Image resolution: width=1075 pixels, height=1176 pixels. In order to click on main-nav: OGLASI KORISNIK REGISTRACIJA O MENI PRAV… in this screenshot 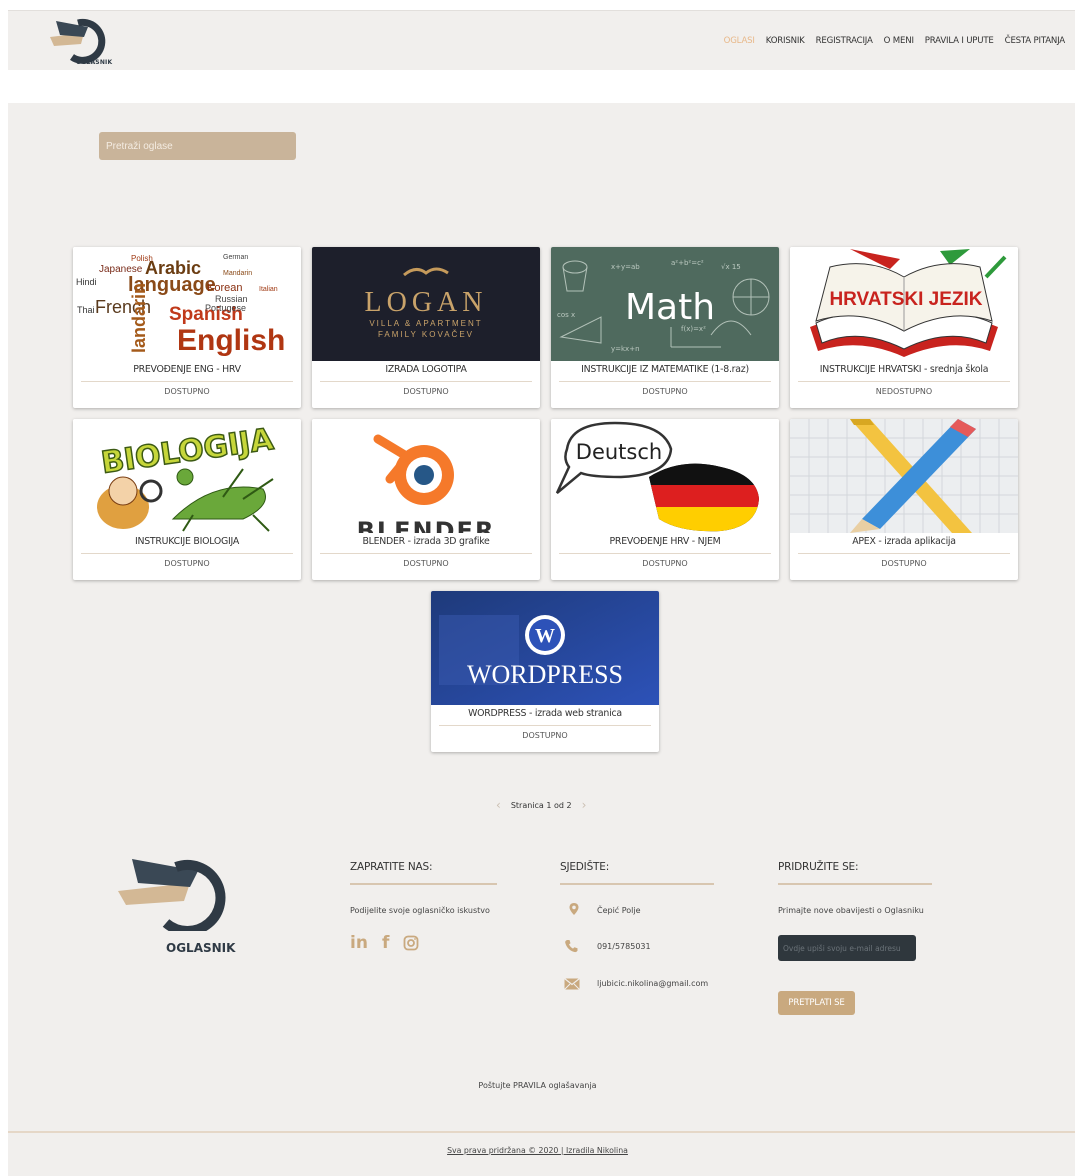, I will do `click(895, 41)`.